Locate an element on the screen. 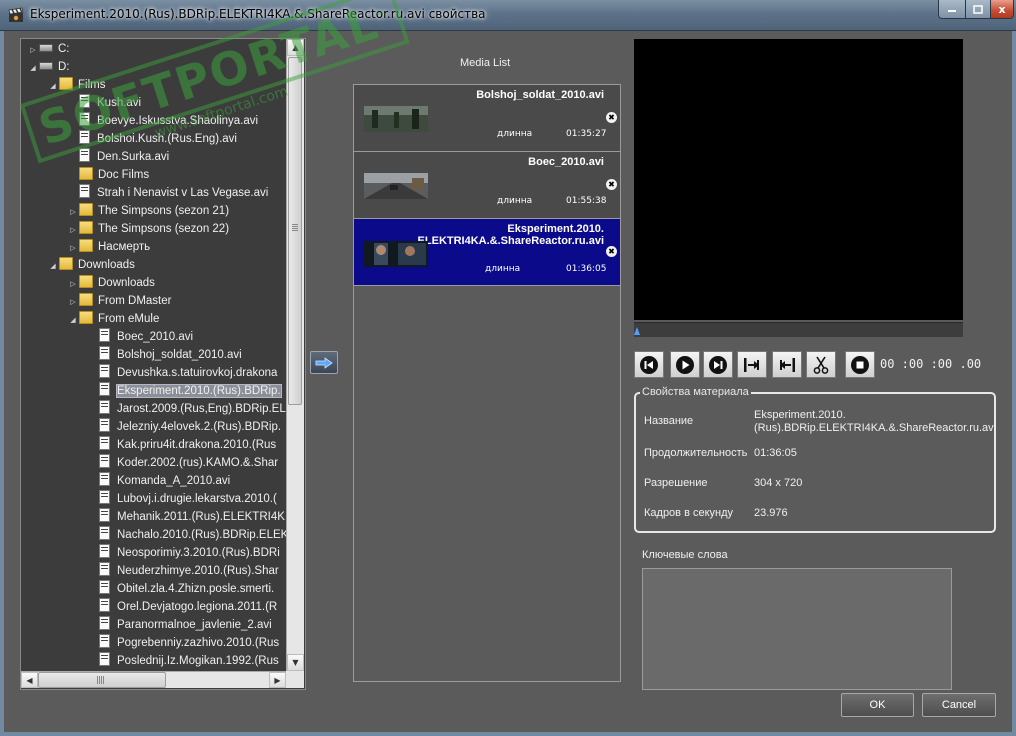 This screenshot has width=1016, height=736. network-drive-icon is located at coordinates (46, 48).